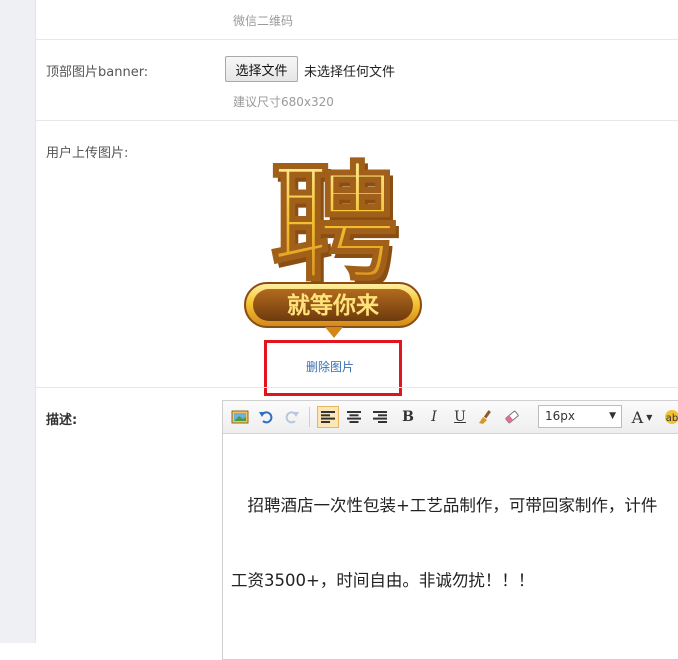 The image size is (678, 660). Describe the element at coordinates (87, 153) in the screenshot. I see `upload-label: 用户上传图片:` at that location.